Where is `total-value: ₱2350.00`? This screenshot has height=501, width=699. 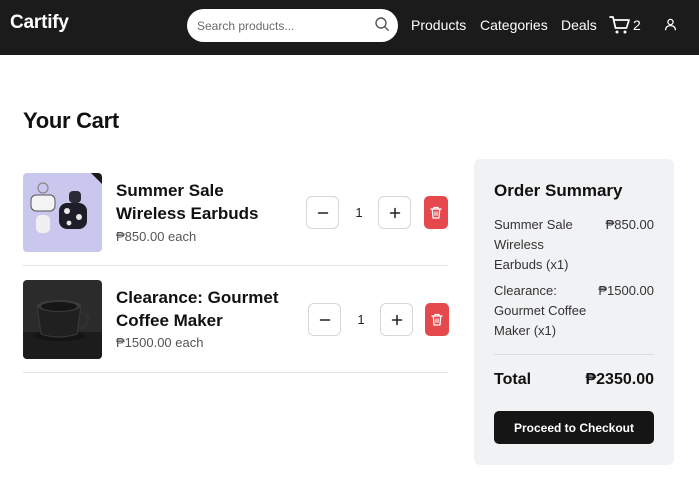
total-value: ₱2350.00 is located at coordinates (619, 379).